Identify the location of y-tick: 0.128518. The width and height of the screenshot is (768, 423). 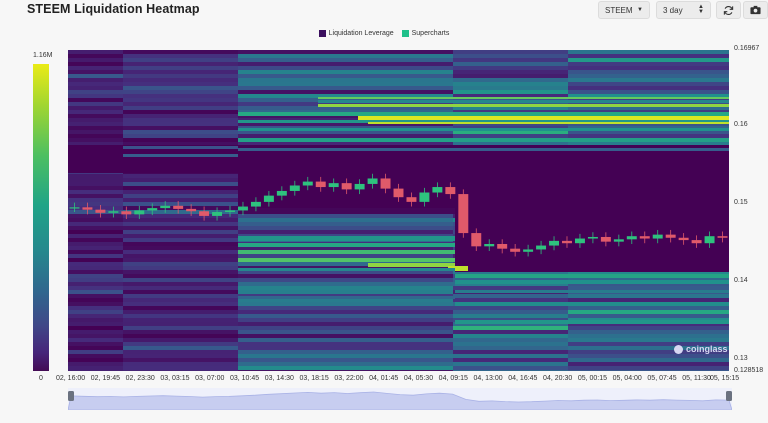
(749, 370).